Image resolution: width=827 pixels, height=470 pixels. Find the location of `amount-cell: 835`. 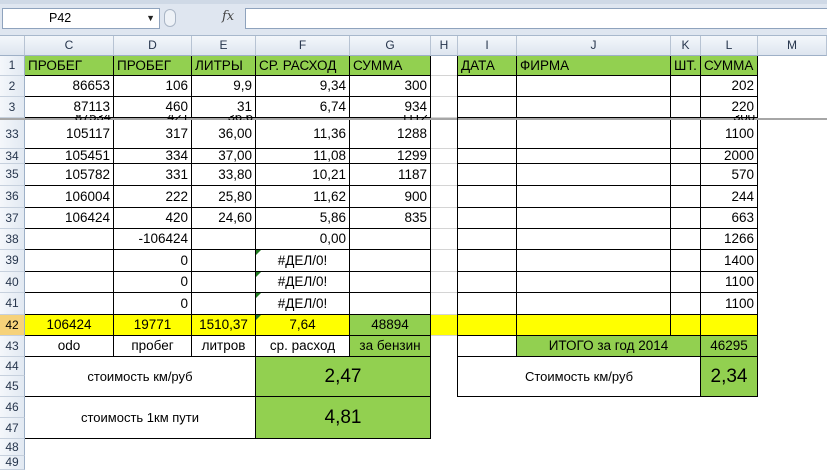

amount-cell: 835 is located at coordinates (390, 218).